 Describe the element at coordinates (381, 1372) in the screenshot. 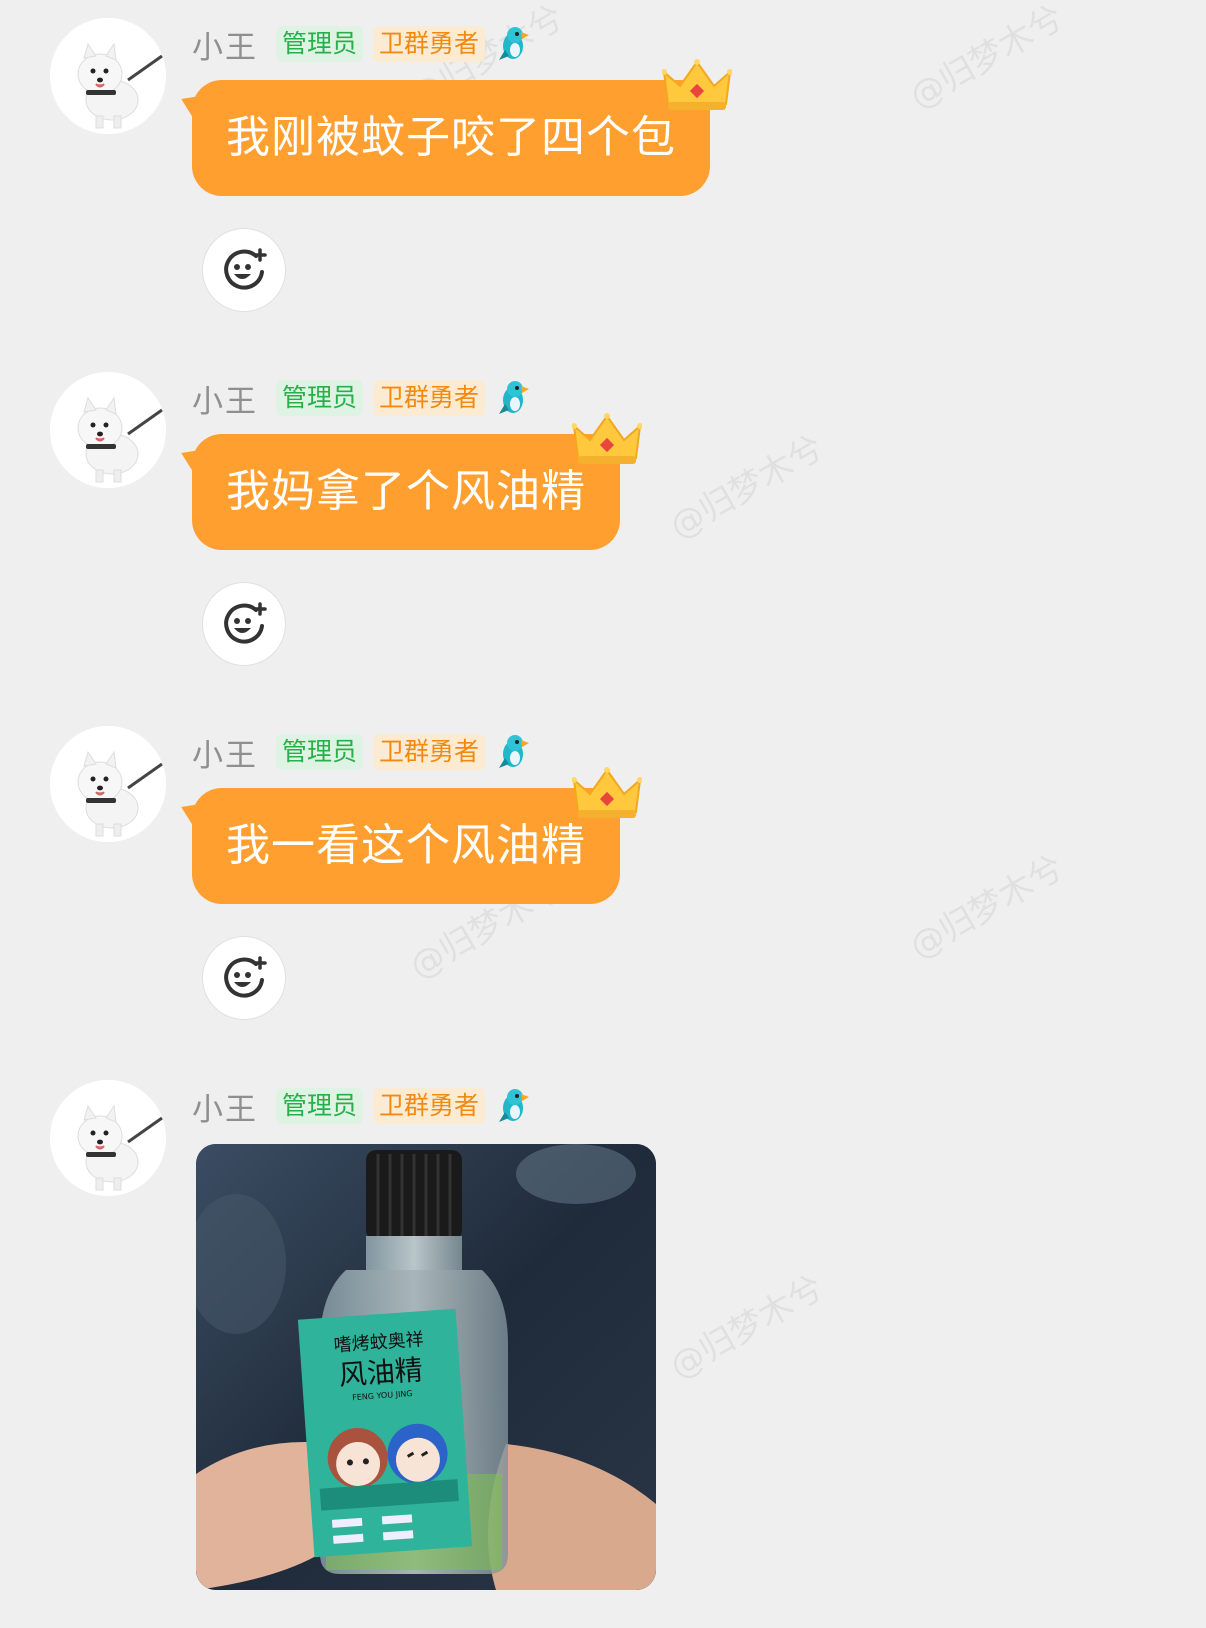

I see `photo-label-line2: 风油精` at that location.